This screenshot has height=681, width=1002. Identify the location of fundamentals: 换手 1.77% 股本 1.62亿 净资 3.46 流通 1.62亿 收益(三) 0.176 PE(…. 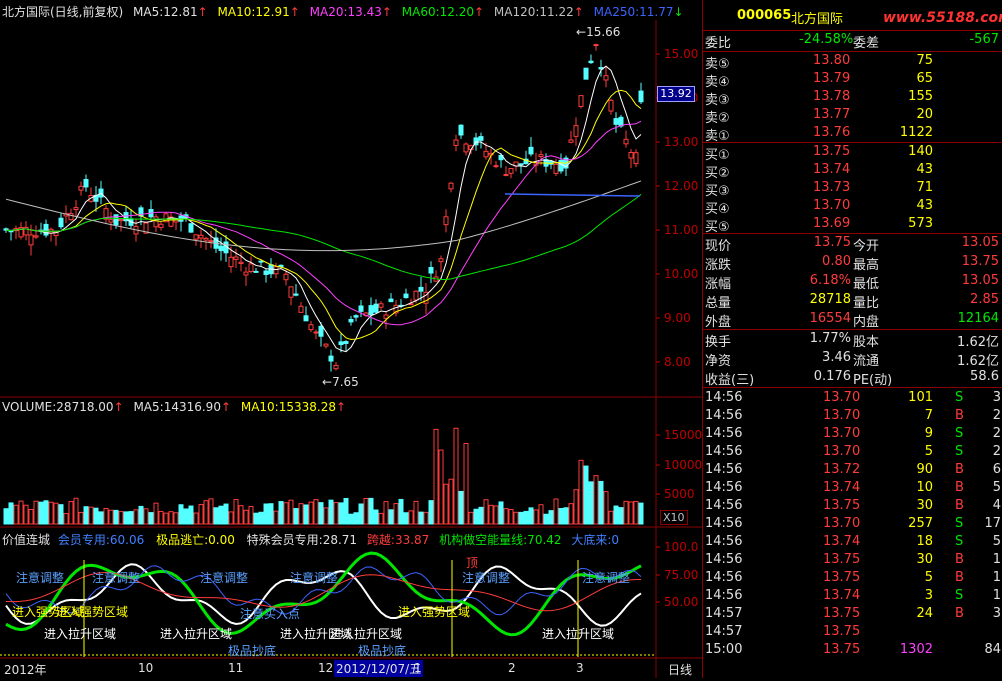
(852, 359).